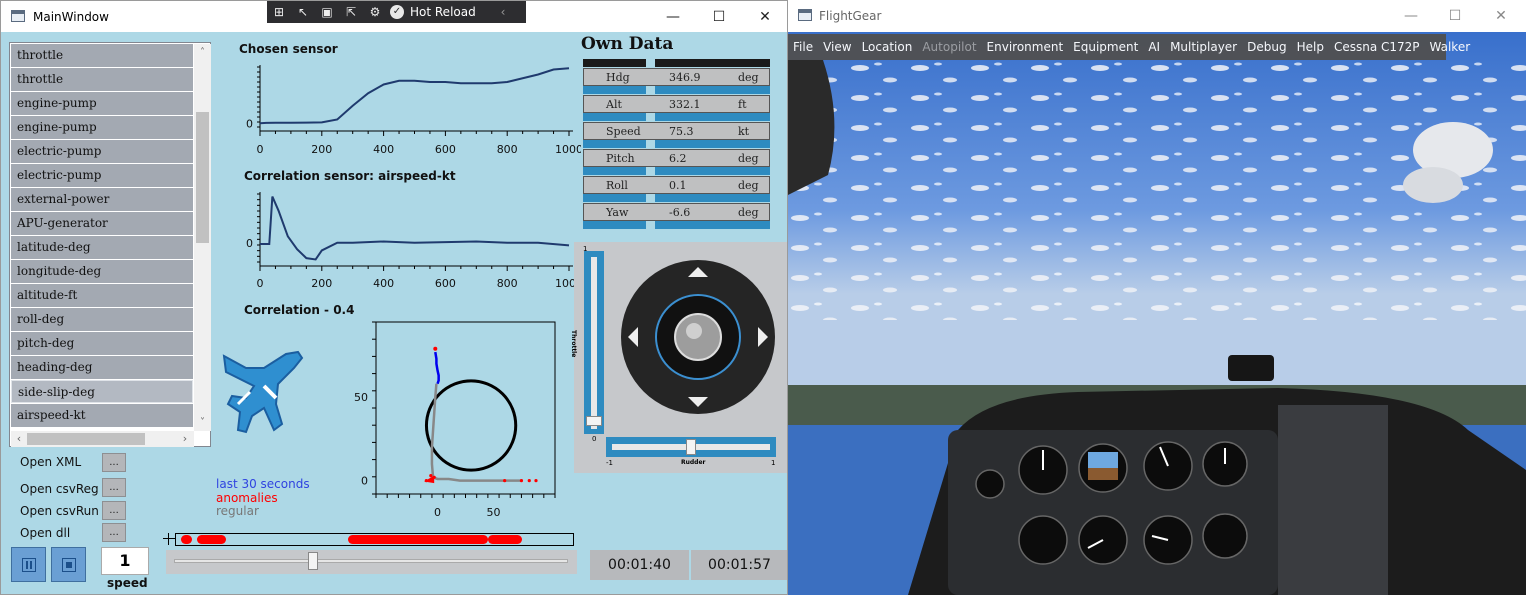 The width and height of the screenshot is (1526, 595). I want to click on scroll-left-icon: ‹, so click(19, 439).